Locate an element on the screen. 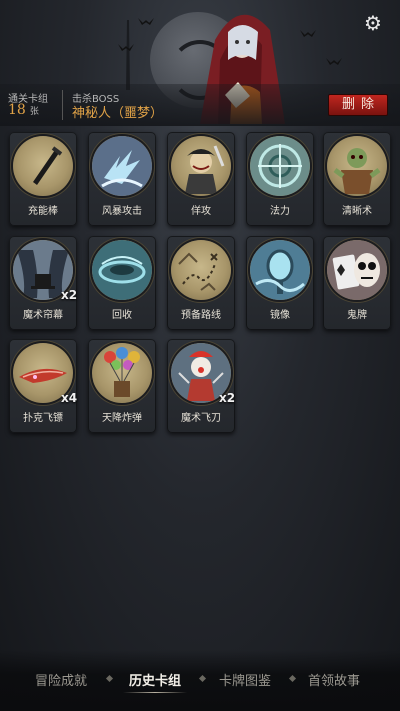  recycle-vortex-icon is located at coordinates (122, 270).